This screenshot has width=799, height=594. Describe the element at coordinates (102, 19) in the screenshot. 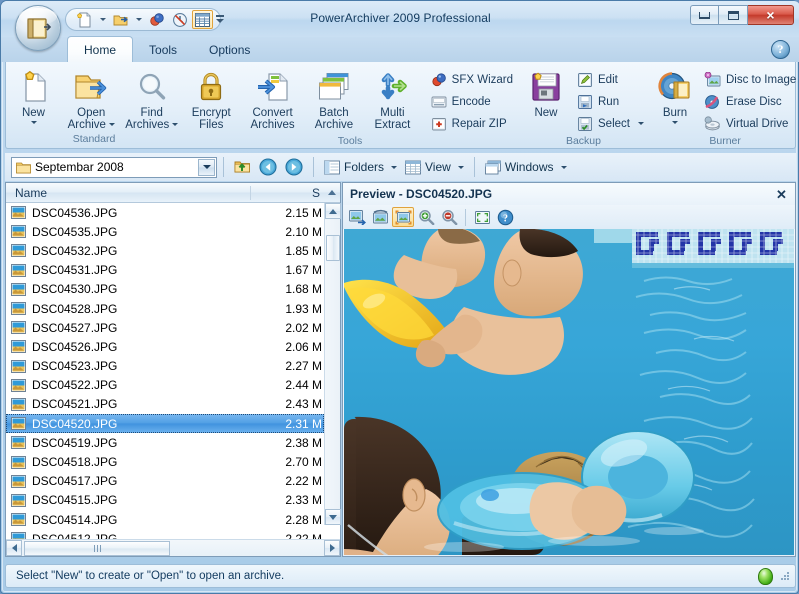

I see `qat-new-dropdown` at that location.